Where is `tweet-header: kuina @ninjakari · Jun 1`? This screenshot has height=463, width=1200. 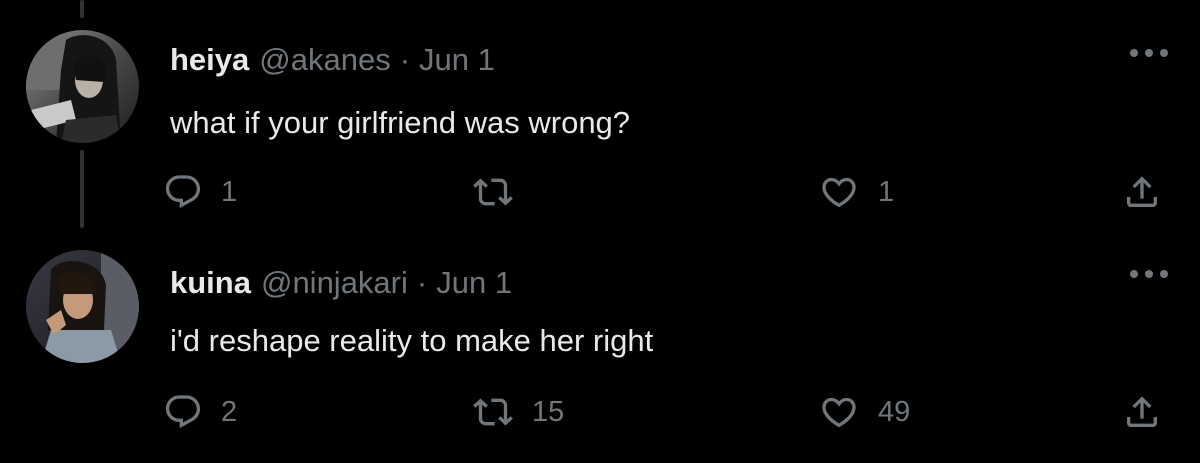 tweet-header: kuina @ninjakari · Jun 1 is located at coordinates (341, 283).